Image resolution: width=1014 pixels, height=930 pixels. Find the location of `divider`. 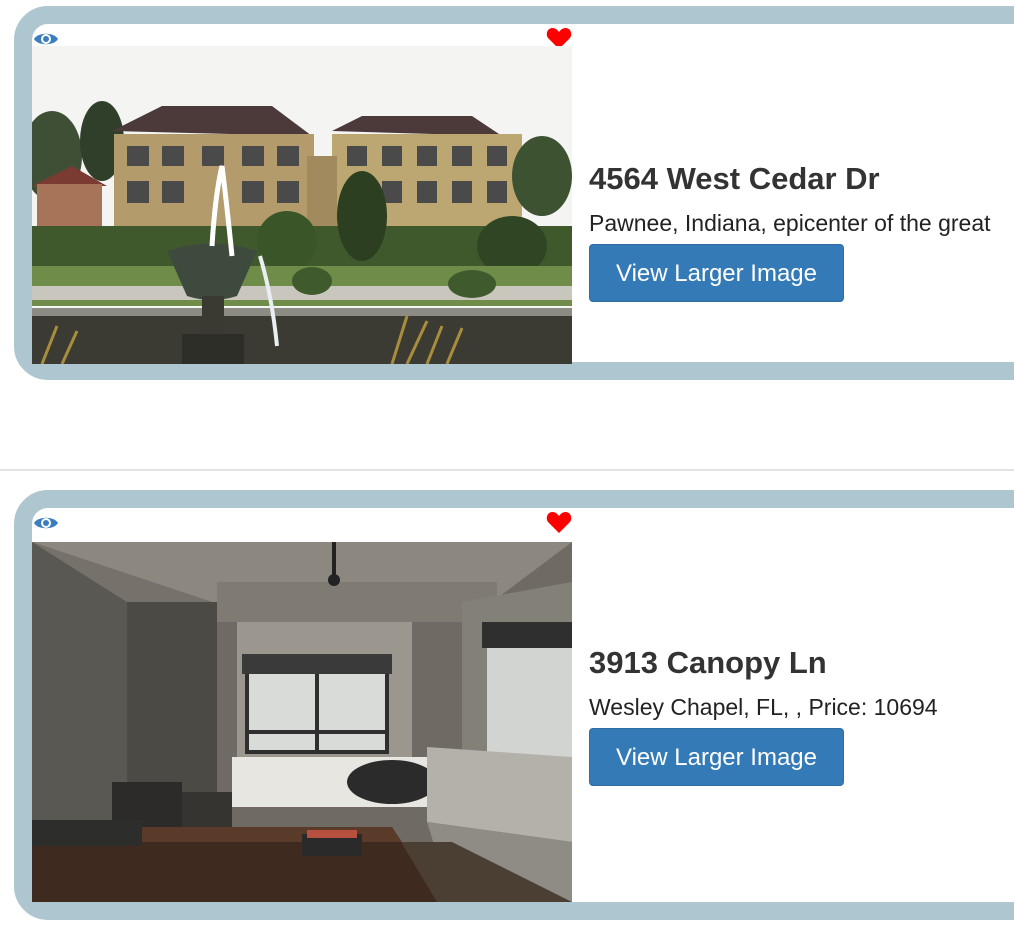

divider is located at coordinates (507, 470).